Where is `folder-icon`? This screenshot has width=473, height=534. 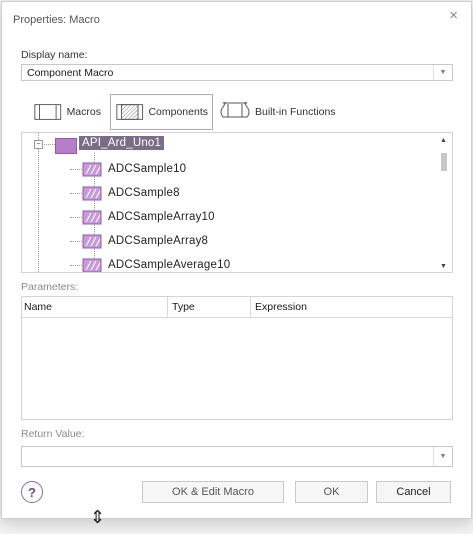
folder-icon is located at coordinates (66, 146).